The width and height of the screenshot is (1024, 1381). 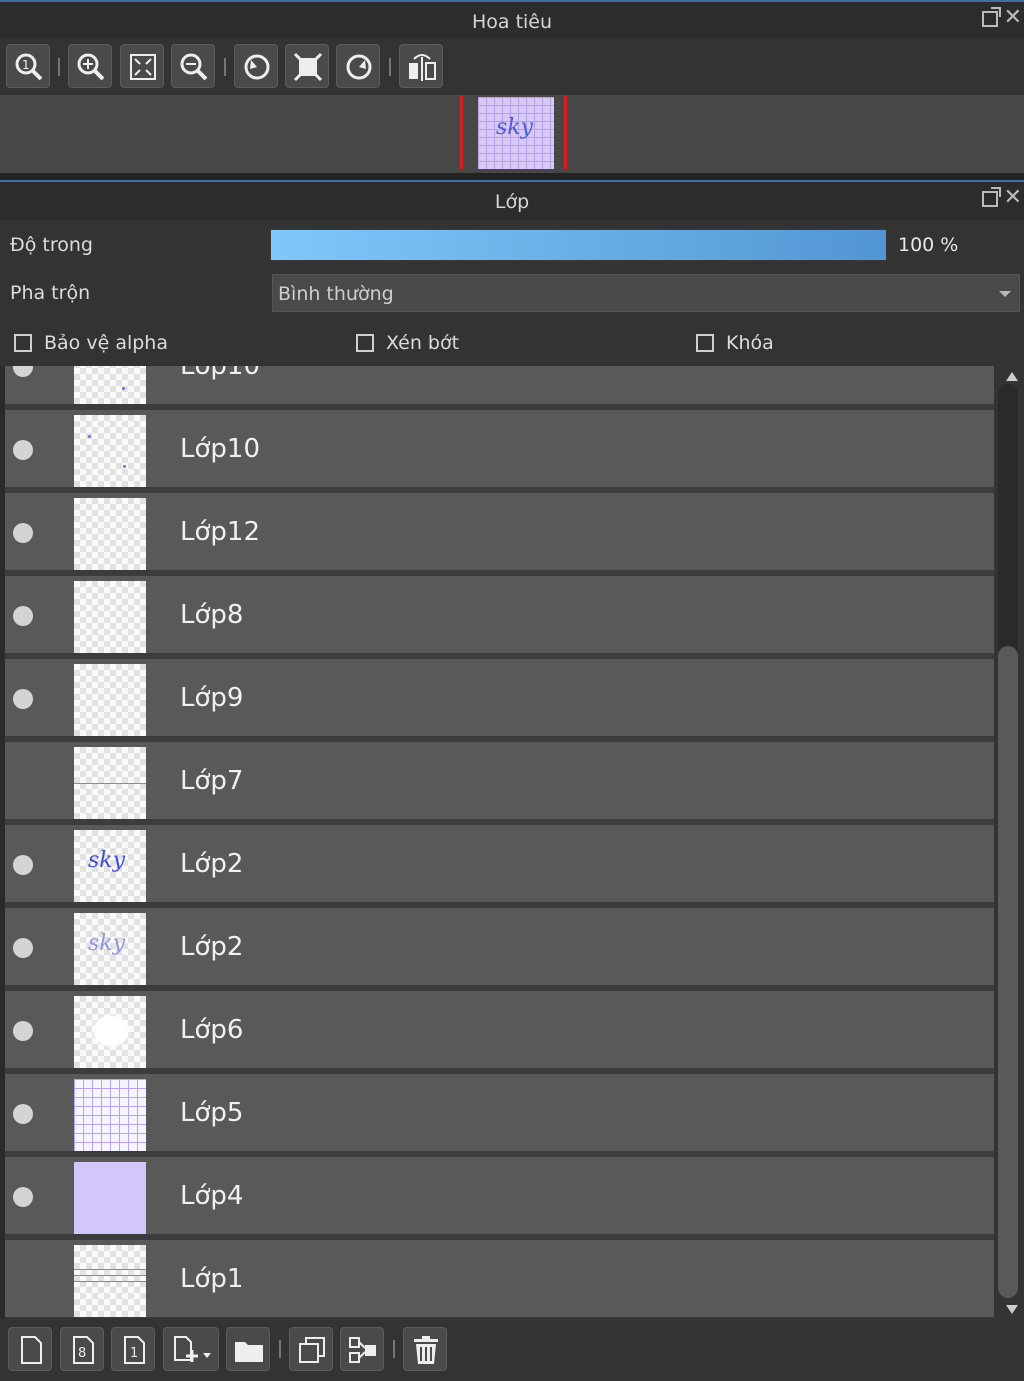 What do you see at coordinates (1005, 294) in the screenshot?
I see `chevron-down-icon` at bounding box center [1005, 294].